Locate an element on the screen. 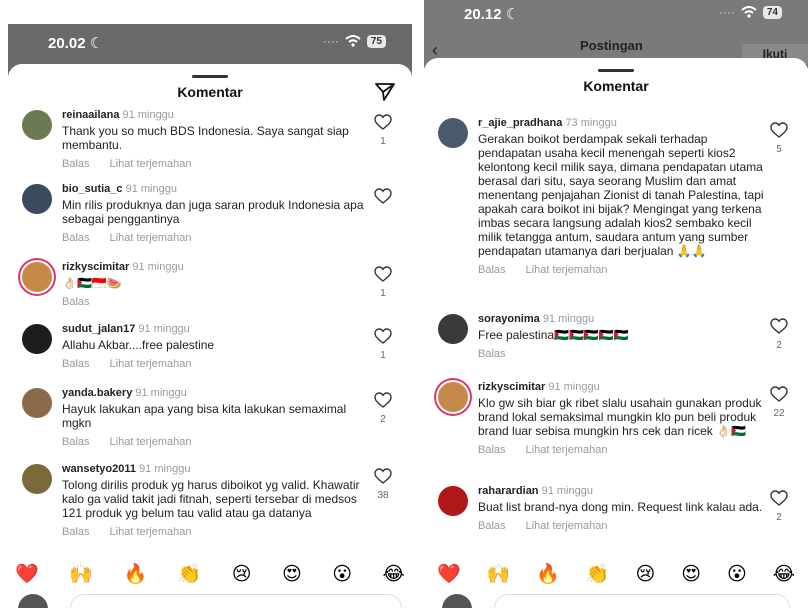 This screenshot has height=608, width=808. status-icons: ···· 75 is located at coordinates (354, 41).